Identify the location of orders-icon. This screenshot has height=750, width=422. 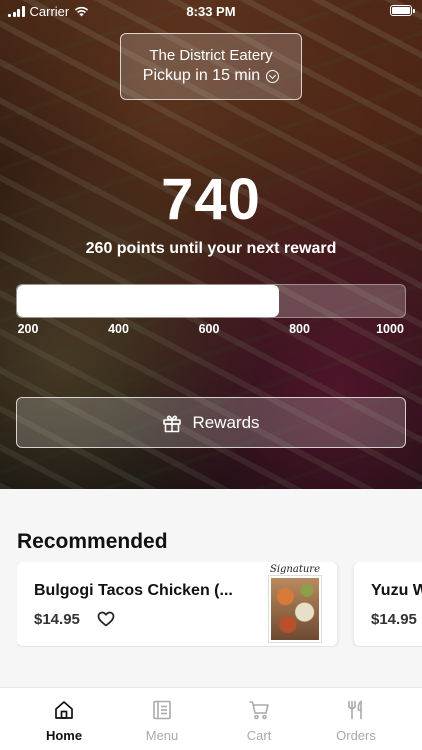
(355, 710).